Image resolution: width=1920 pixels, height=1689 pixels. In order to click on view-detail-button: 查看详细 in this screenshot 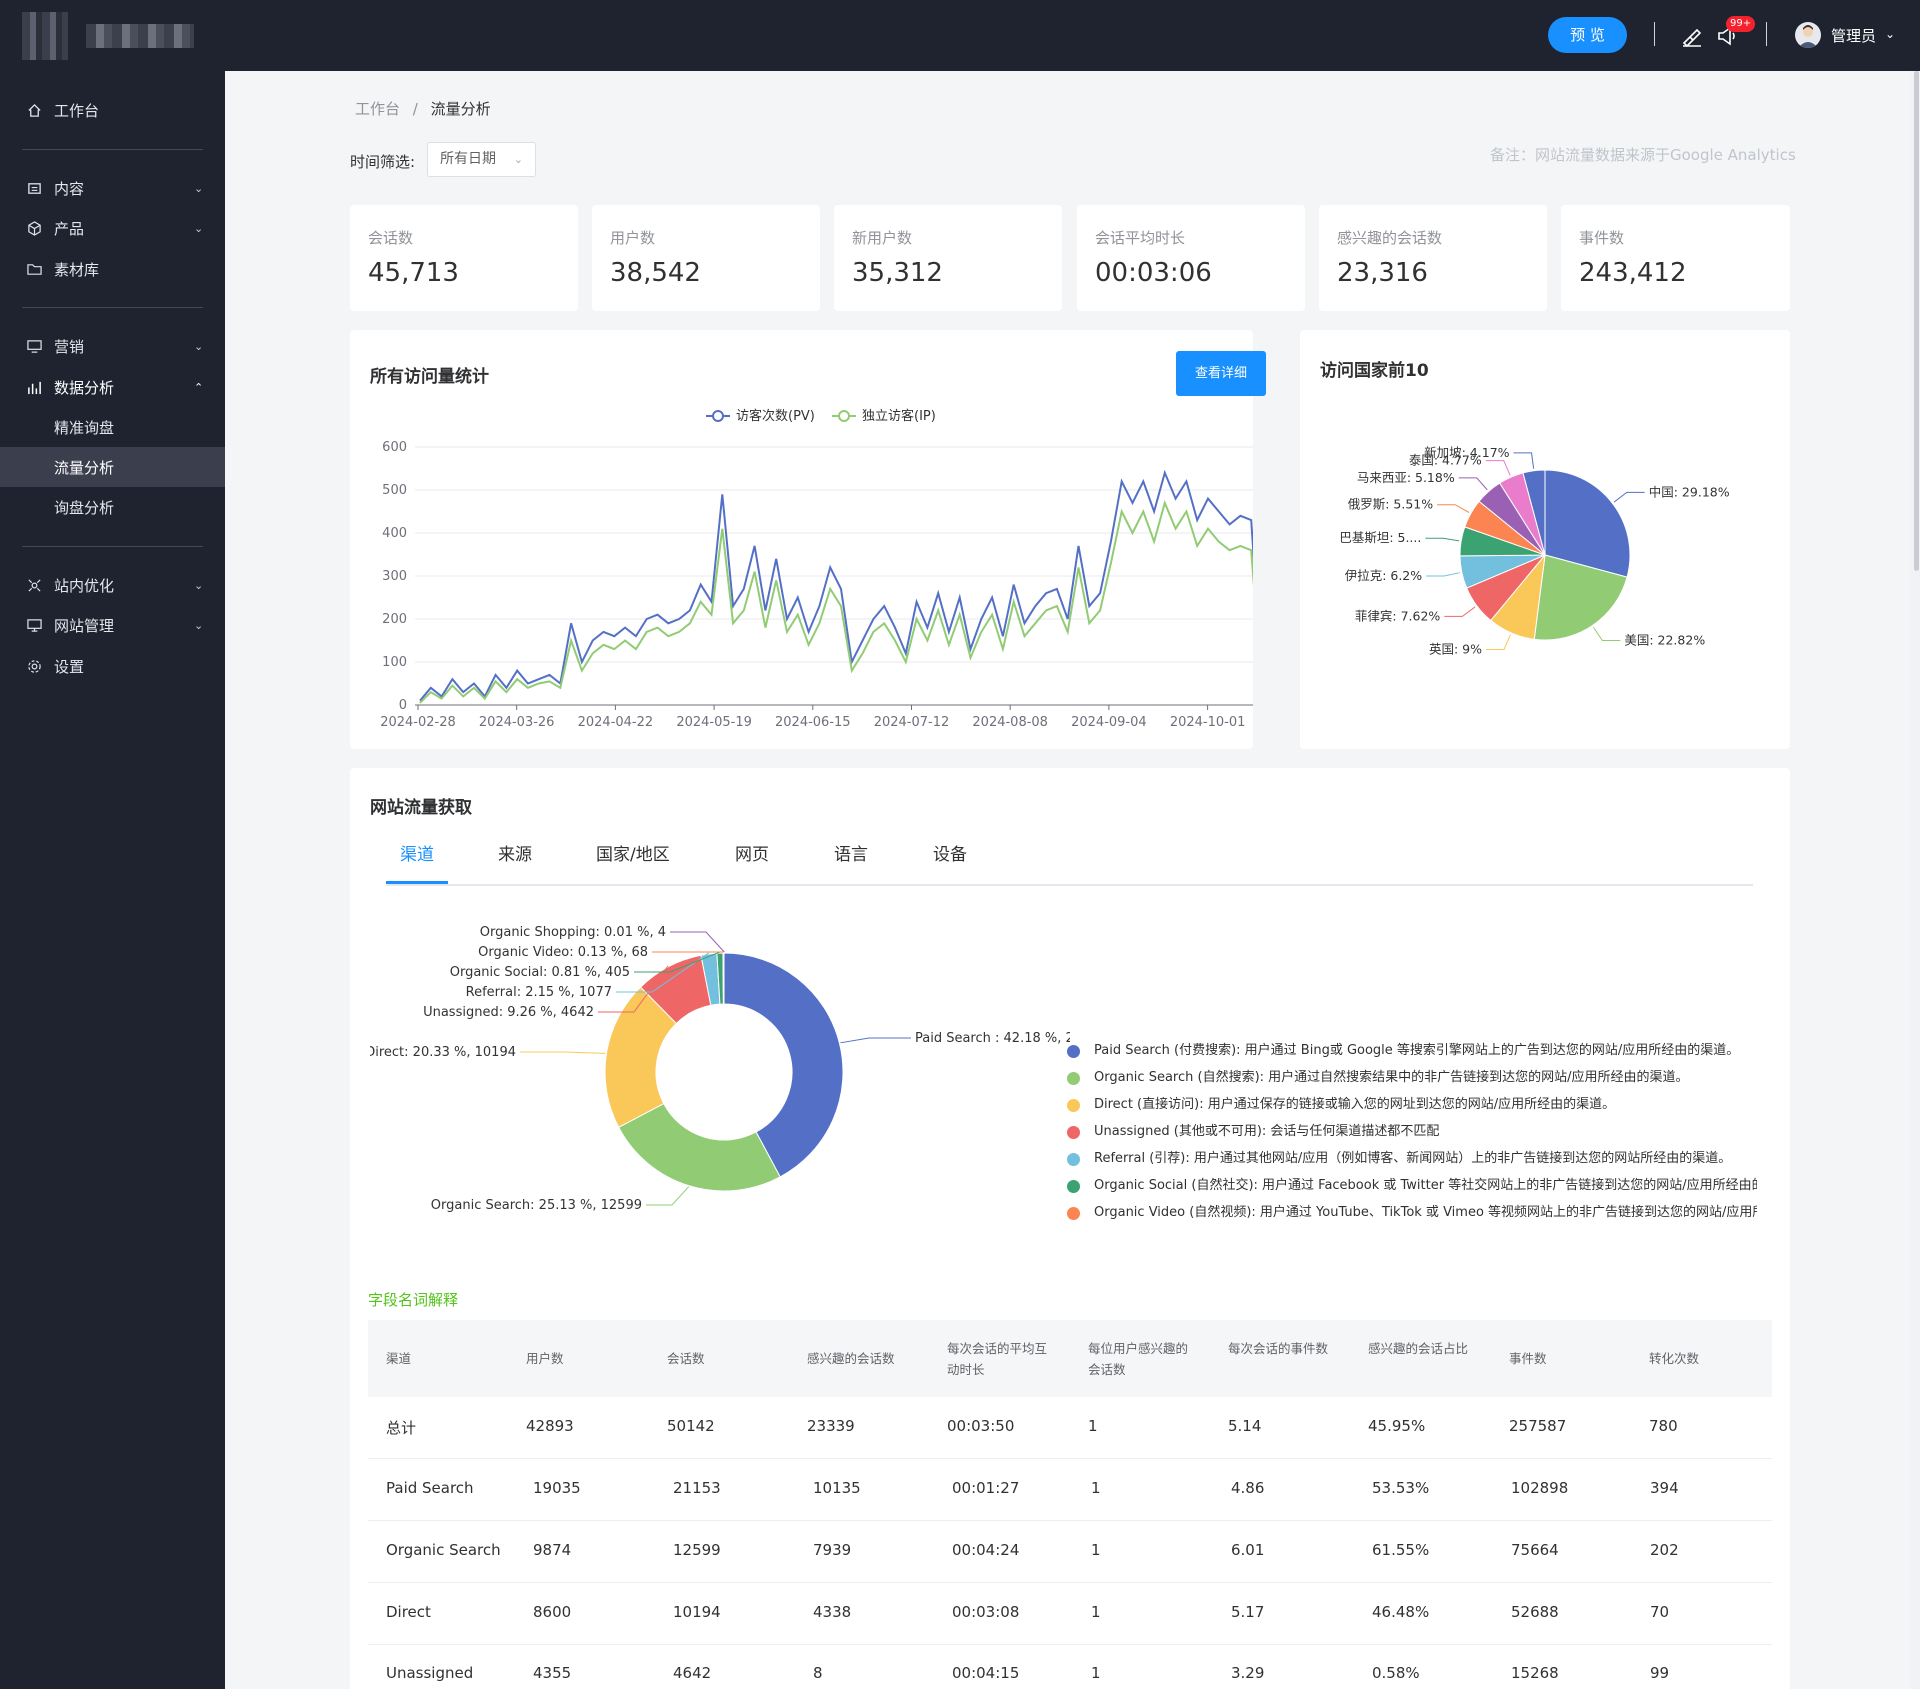, I will do `click(1221, 373)`.